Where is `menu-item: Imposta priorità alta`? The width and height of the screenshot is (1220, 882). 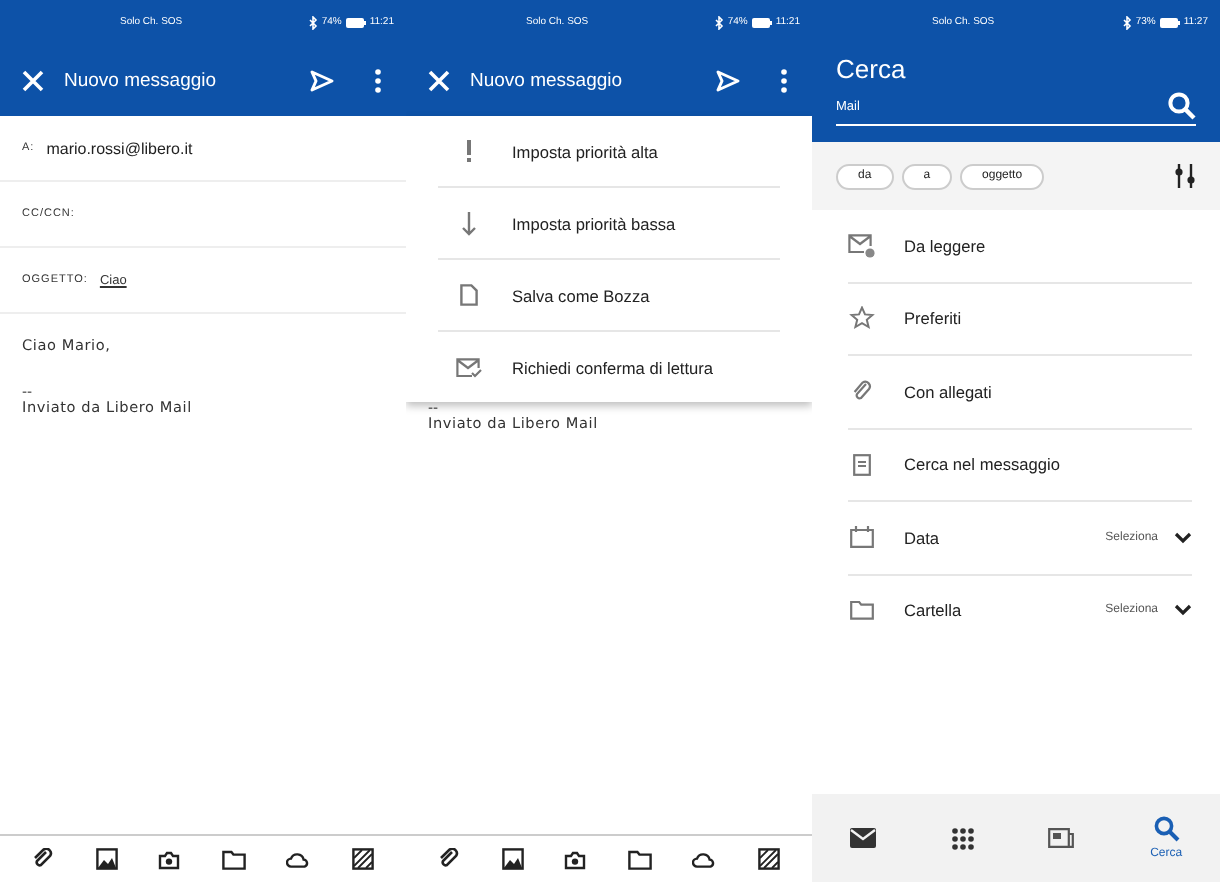
menu-item: Imposta priorità alta is located at coordinates (609, 152).